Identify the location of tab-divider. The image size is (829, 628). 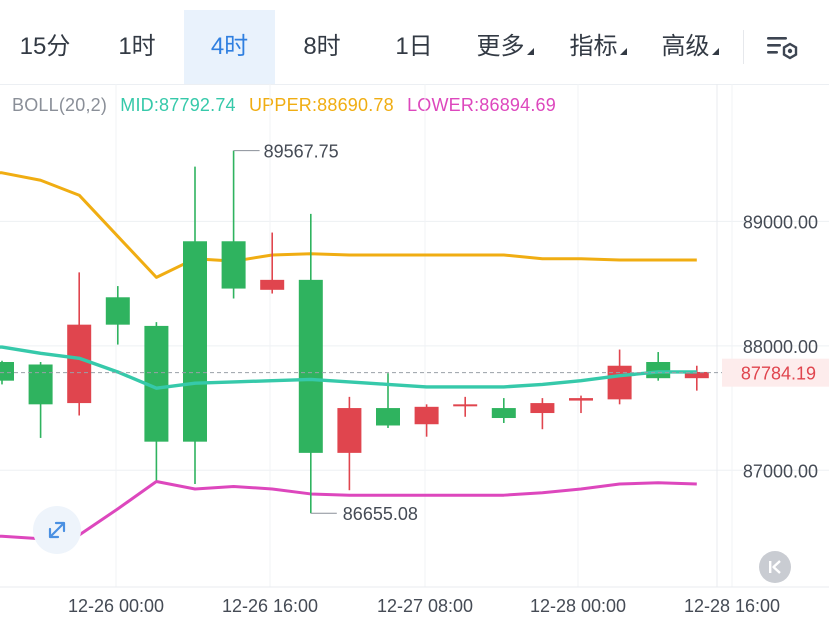
(743, 47).